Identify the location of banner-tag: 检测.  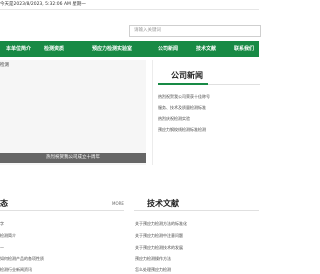
(4, 65).